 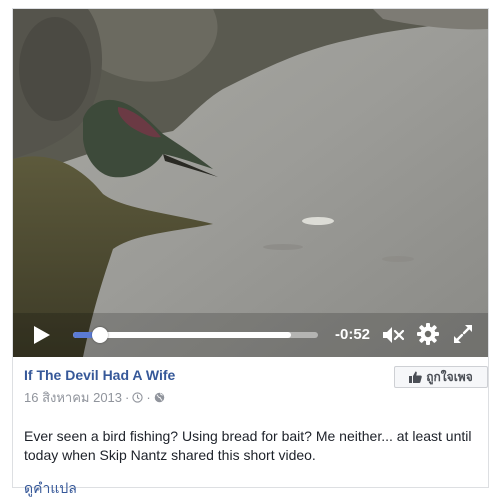 I want to click on play-button, so click(x=42, y=335).